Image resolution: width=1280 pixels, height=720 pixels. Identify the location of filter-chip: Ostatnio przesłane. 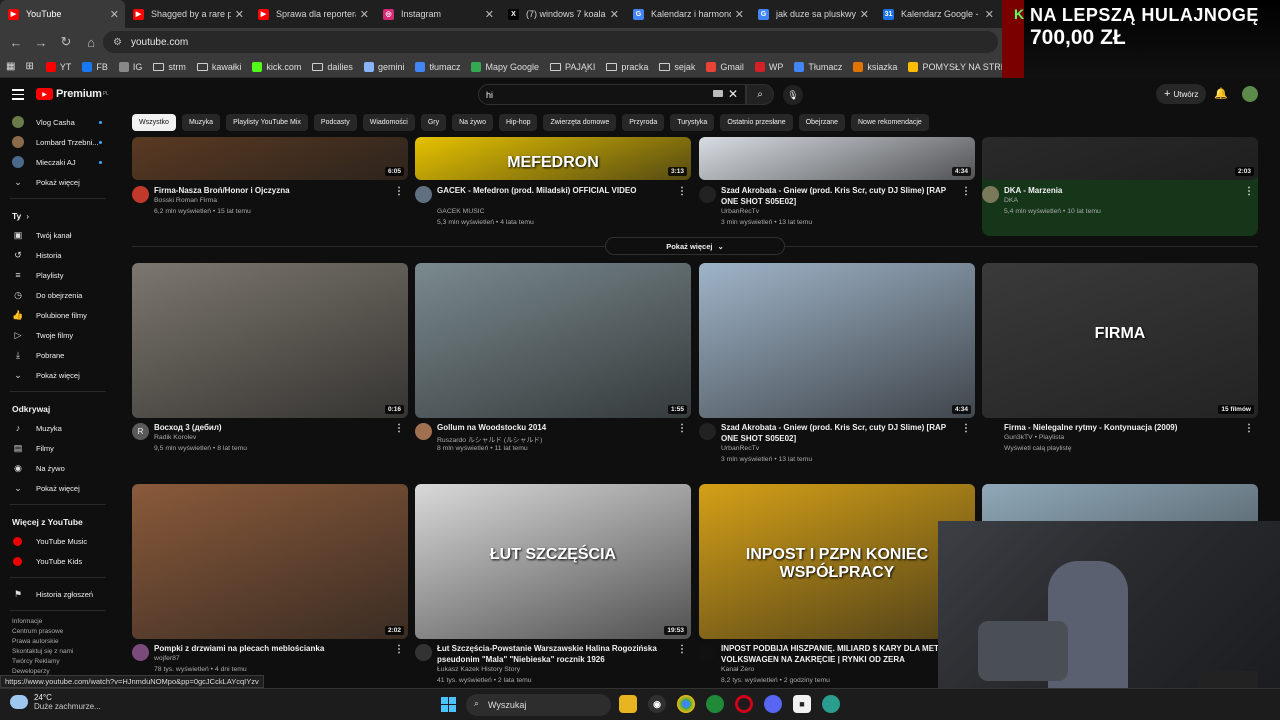
(756, 122).